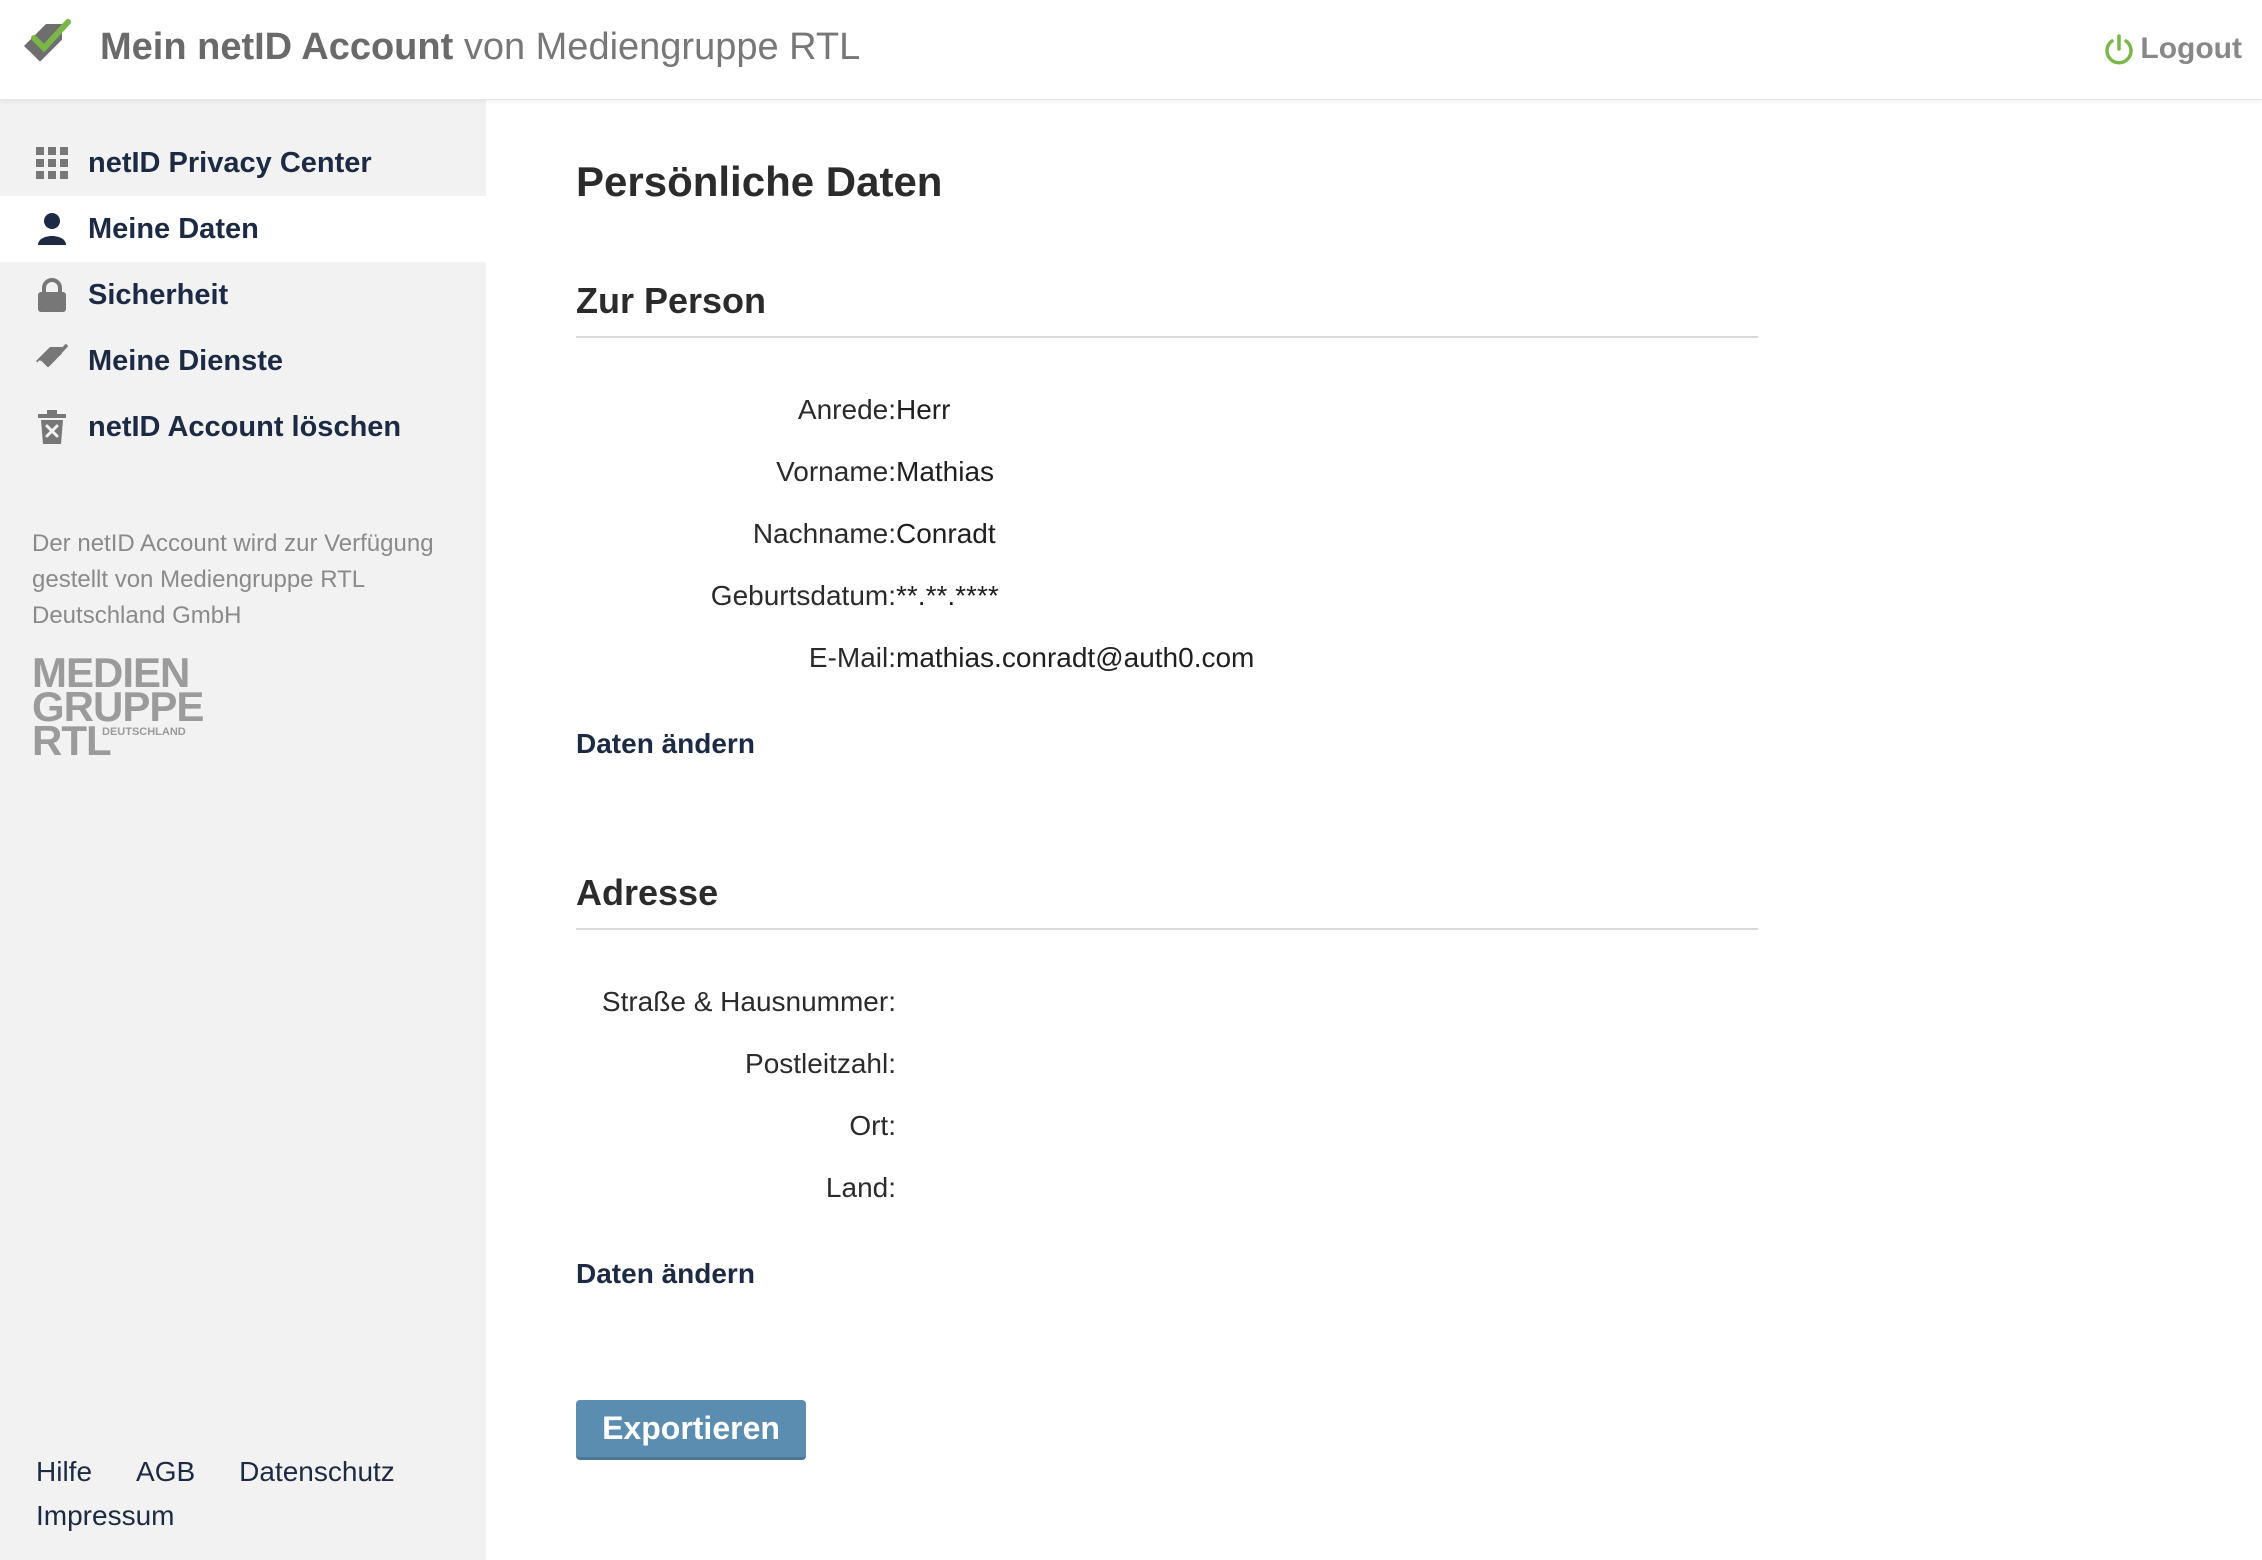 The image size is (2262, 1560). What do you see at coordinates (824, 533) in the screenshot?
I see `field-label: Nachname:` at bounding box center [824, 533].